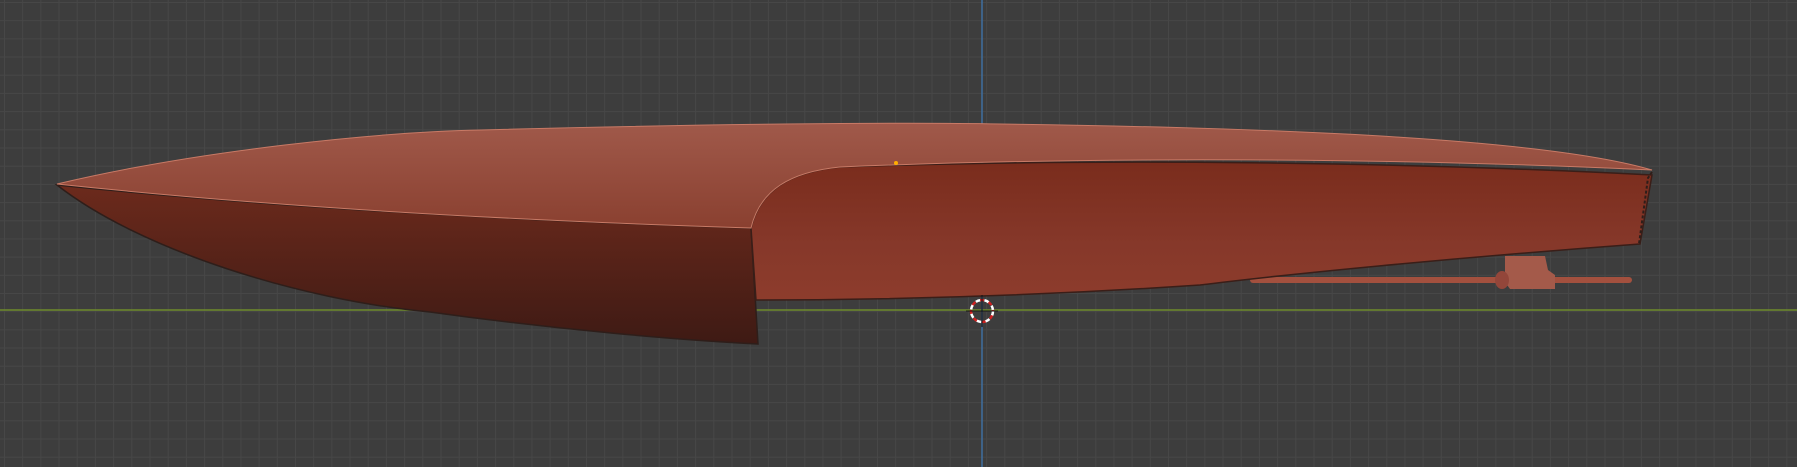 The height and width of the screenshot is (467, 1797). Describe the element at coordinates (896, 163) in the screenshot. I see `origin-dot` at that location.